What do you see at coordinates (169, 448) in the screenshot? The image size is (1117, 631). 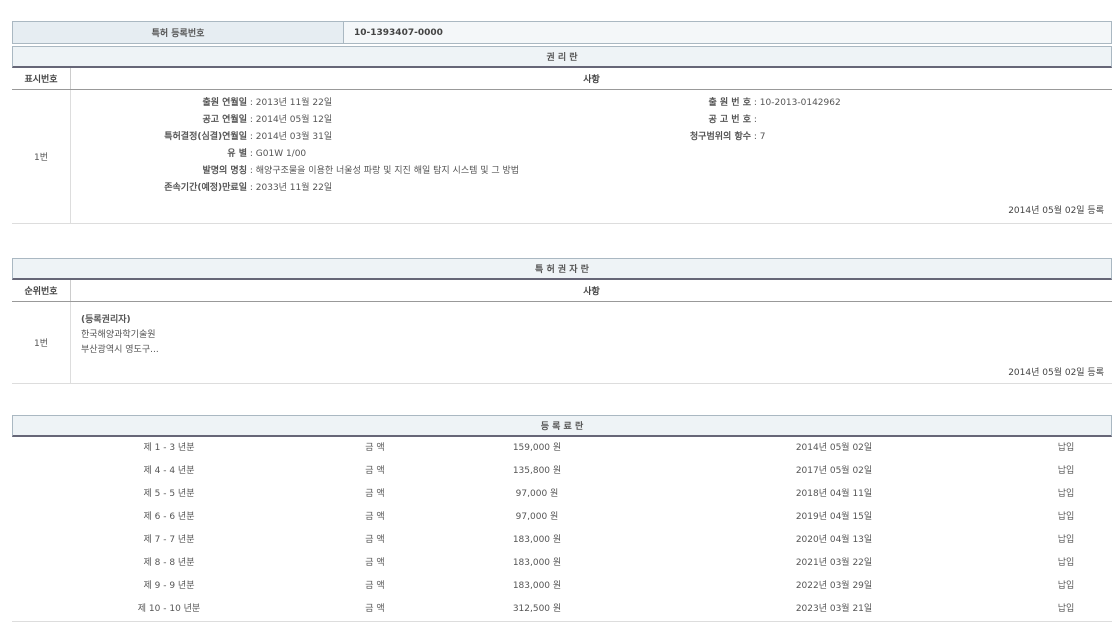 I see `fee-period: 제 1 - 3 년분` at bounding box center [169, 448].